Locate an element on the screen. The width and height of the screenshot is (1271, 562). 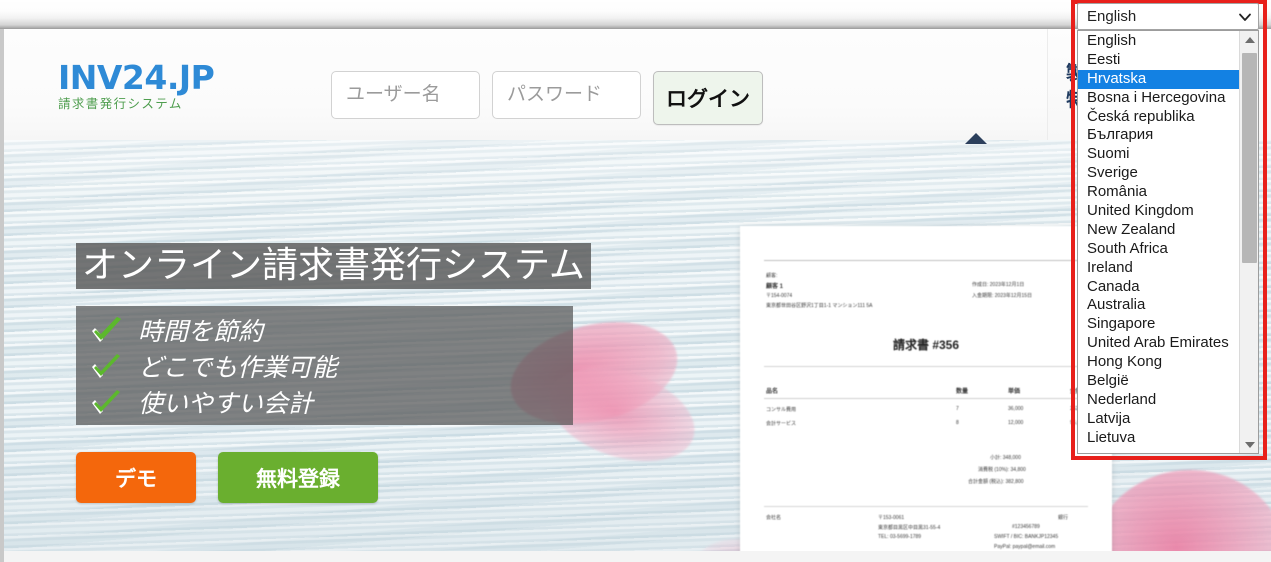
invoice-row-qty: 8 is located at coordinates (957, 423).